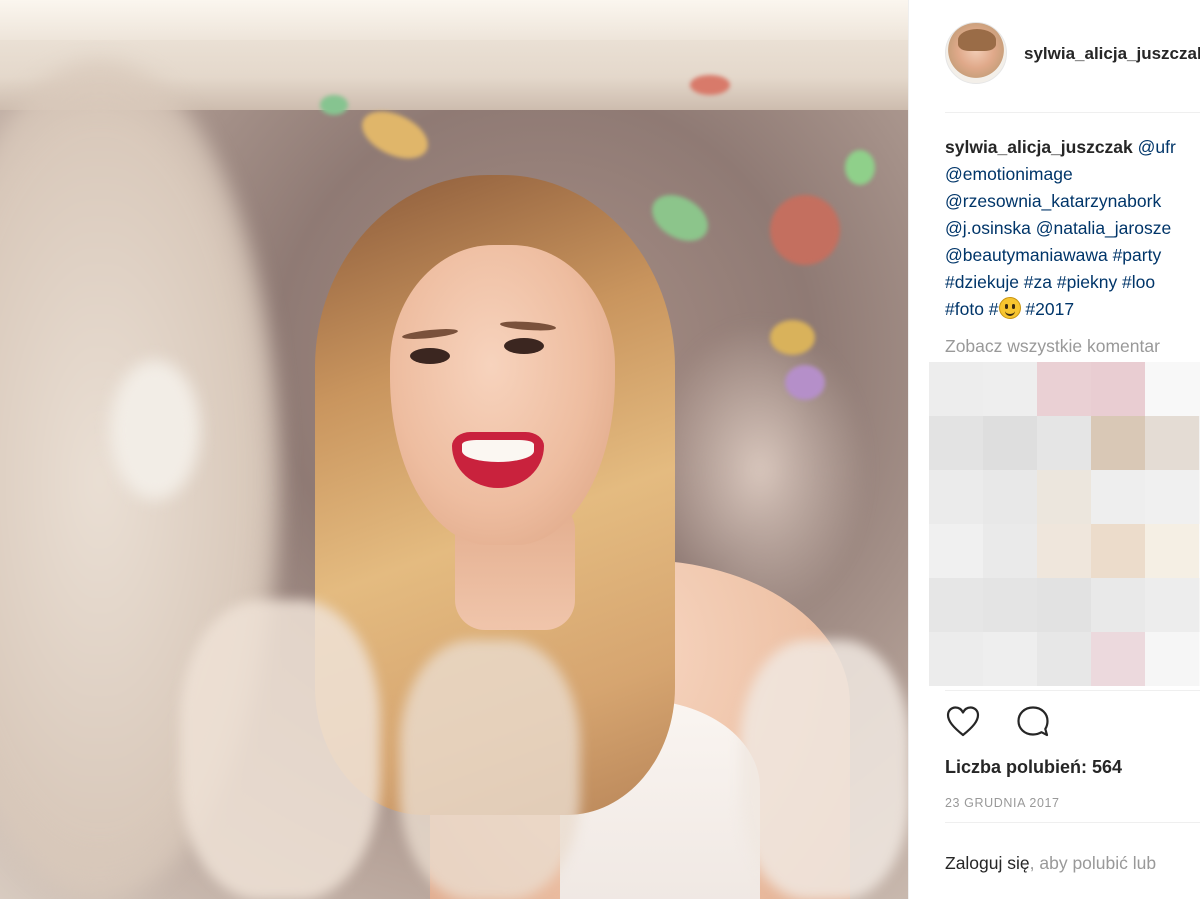 Image resolution: width=1200 pixels, height=899 pixels. I want to click on caption-mention: @ufr, so click(1157, 147).